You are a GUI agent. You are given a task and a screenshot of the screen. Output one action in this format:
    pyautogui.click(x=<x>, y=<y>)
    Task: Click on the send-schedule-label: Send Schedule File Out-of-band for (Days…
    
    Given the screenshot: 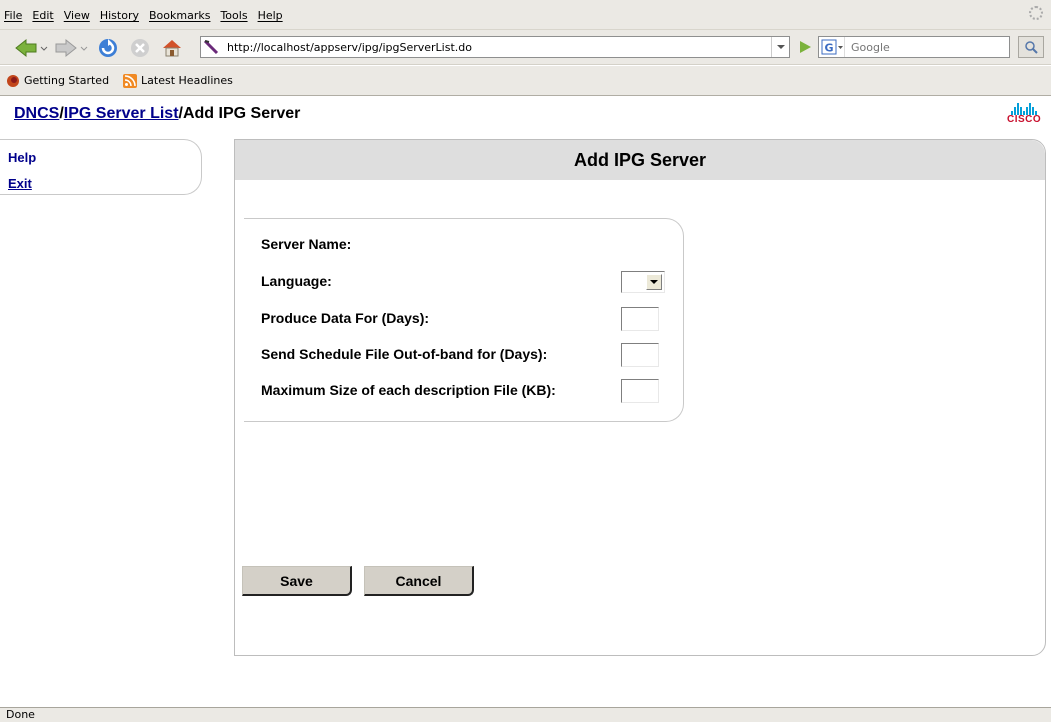 What is the action you would take?
    pyautogui.click(x=404, y=354)
    